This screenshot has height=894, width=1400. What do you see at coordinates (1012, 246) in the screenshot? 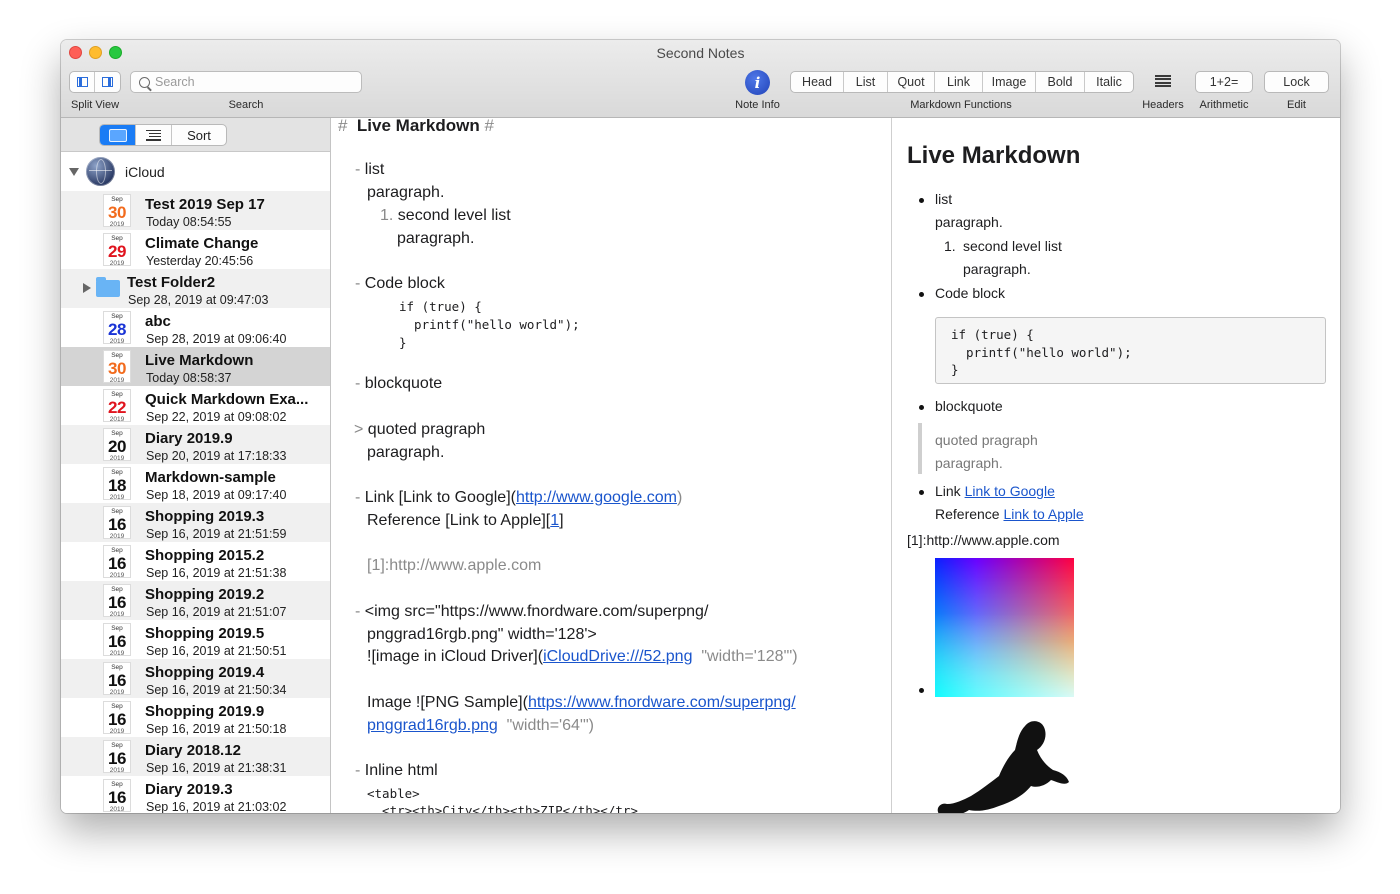
I see `preview-sublist-item: second level list` at bounding box center [1012, 246].